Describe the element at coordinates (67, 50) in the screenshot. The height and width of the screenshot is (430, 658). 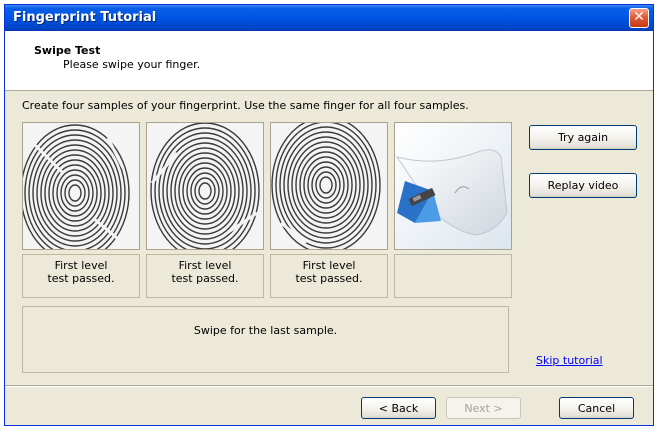
I see `page-title: Swipe Test` at that location.